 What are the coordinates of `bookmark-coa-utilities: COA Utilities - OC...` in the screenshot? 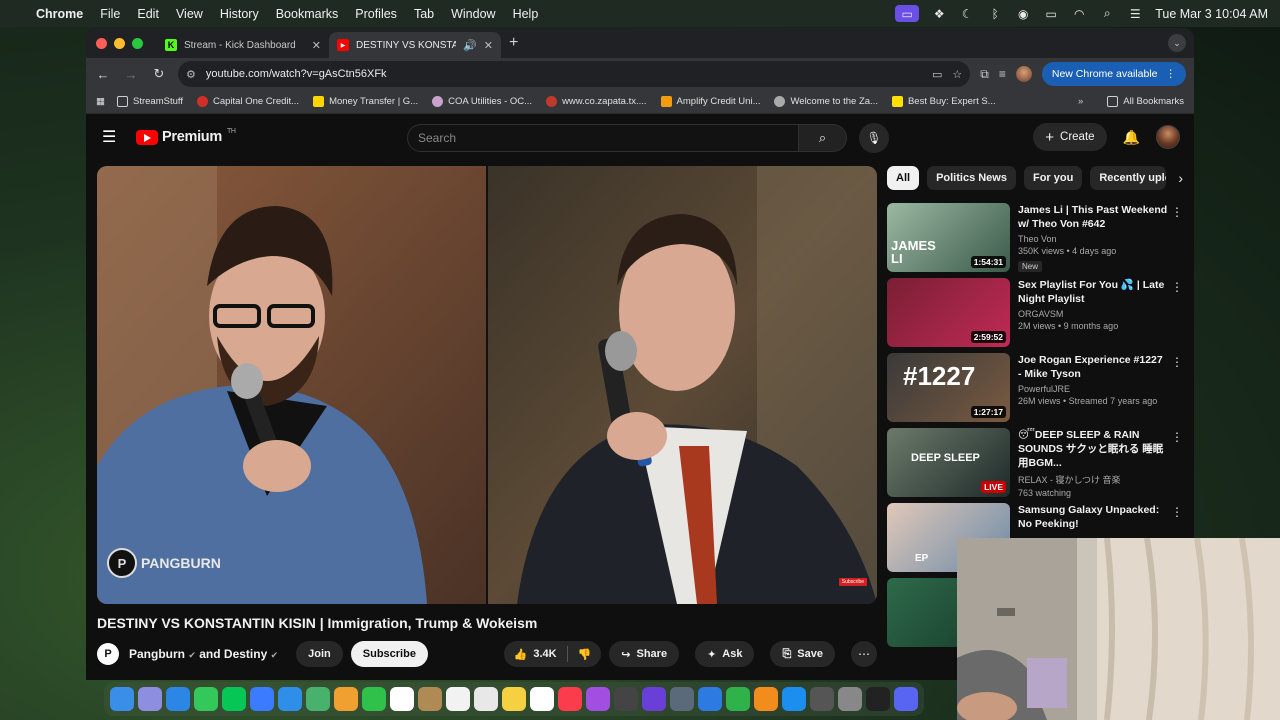 It's located at (482, 101).